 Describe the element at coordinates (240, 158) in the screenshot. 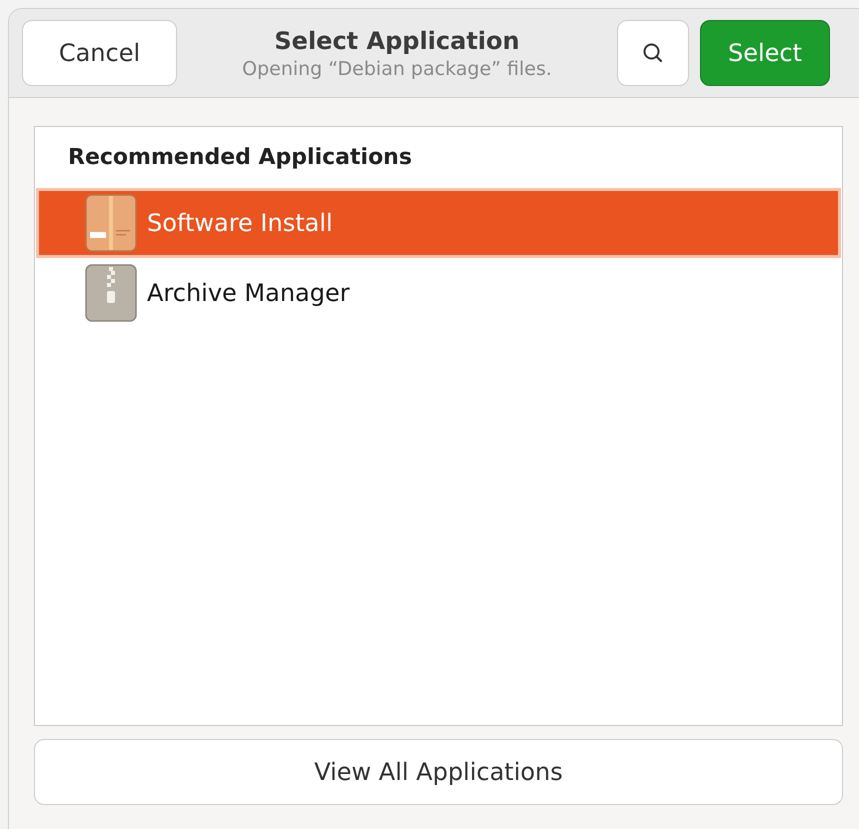

I see `list-heading: Recommended Applications` at that location.